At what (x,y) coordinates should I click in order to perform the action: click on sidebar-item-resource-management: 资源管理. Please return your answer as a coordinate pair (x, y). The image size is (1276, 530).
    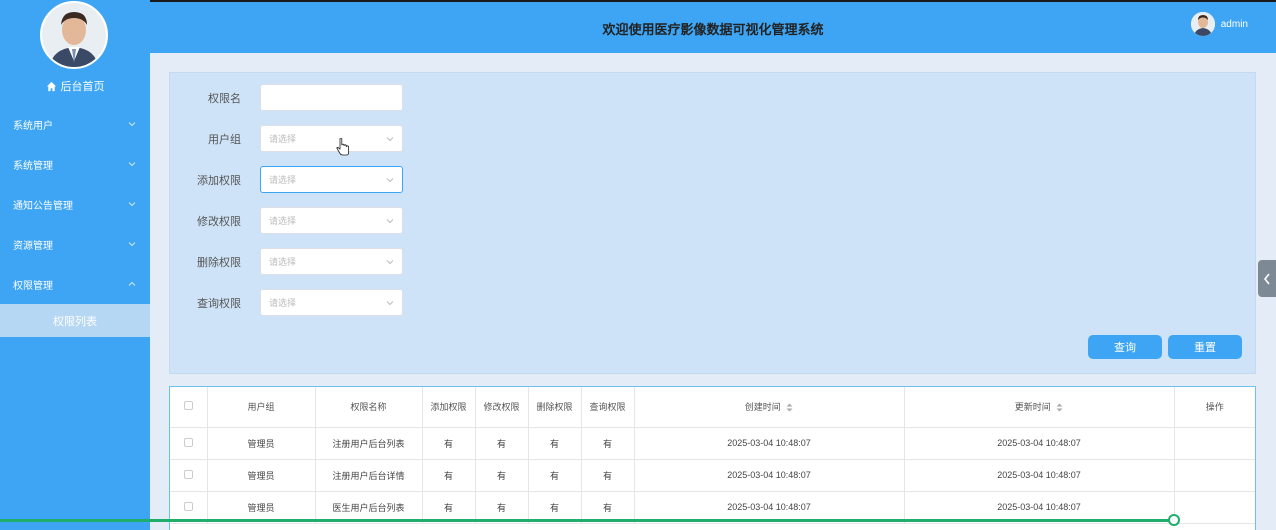
    Looking at the image, I should click on (75, 244).